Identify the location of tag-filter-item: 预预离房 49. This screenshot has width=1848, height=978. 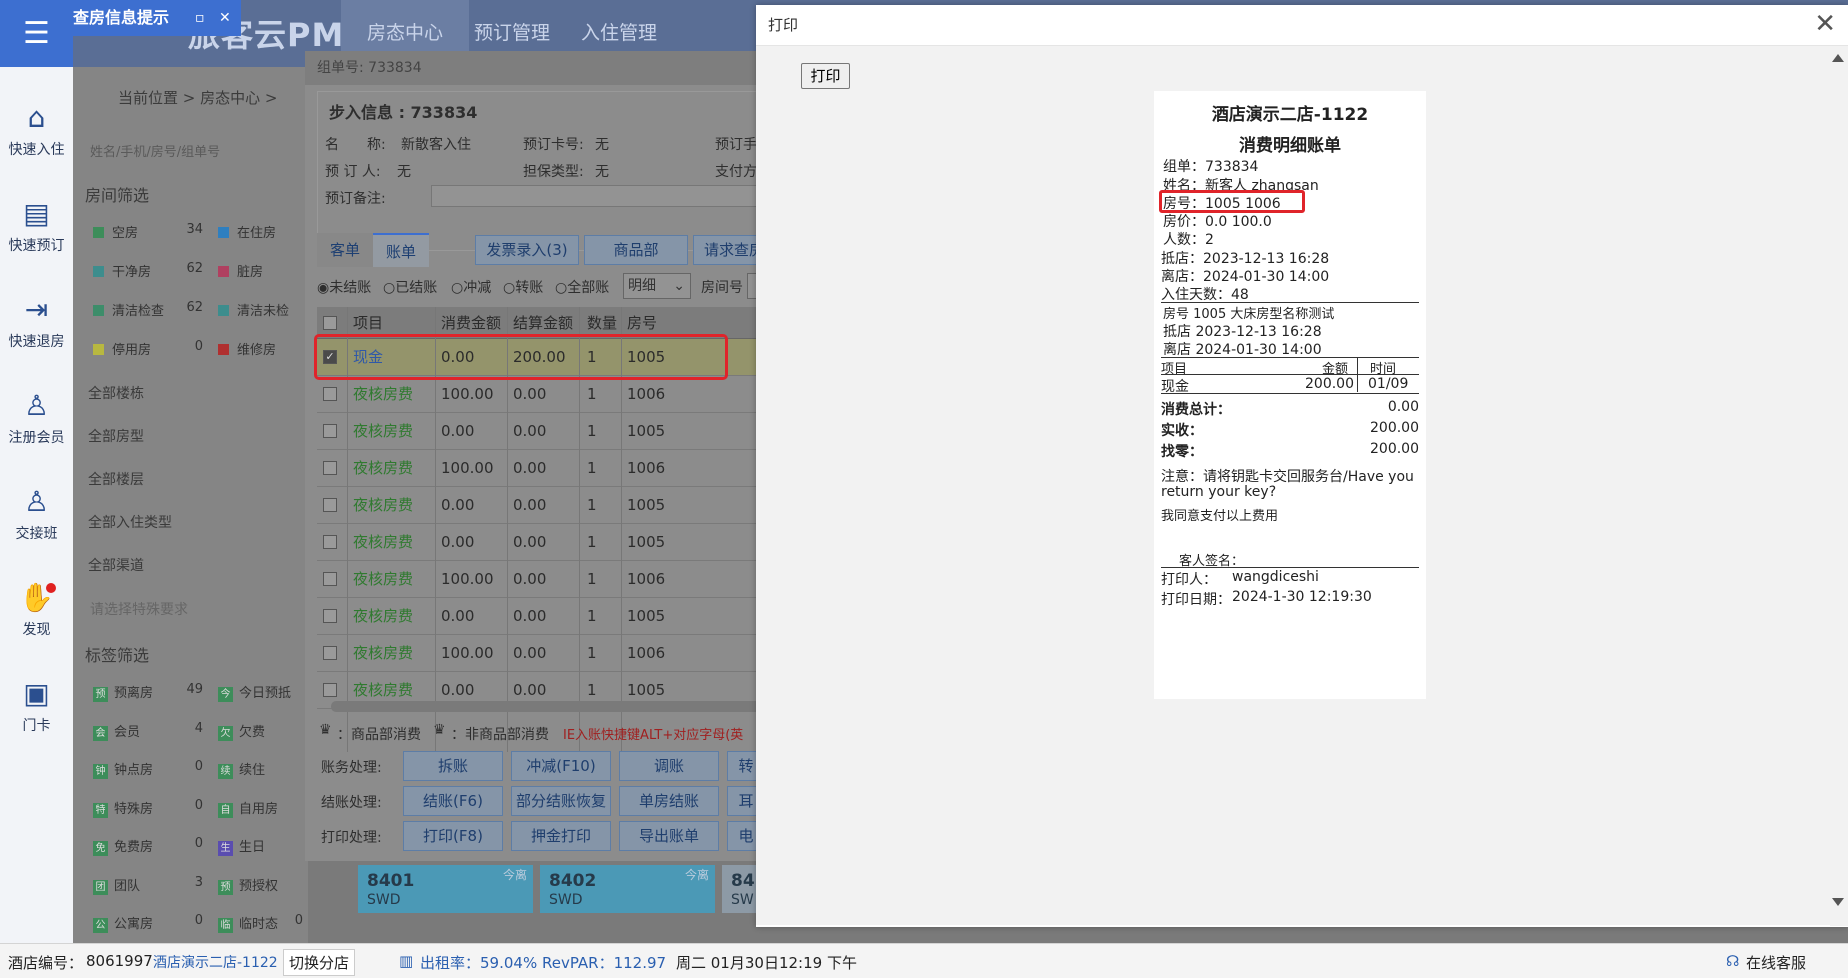
(148, 692).